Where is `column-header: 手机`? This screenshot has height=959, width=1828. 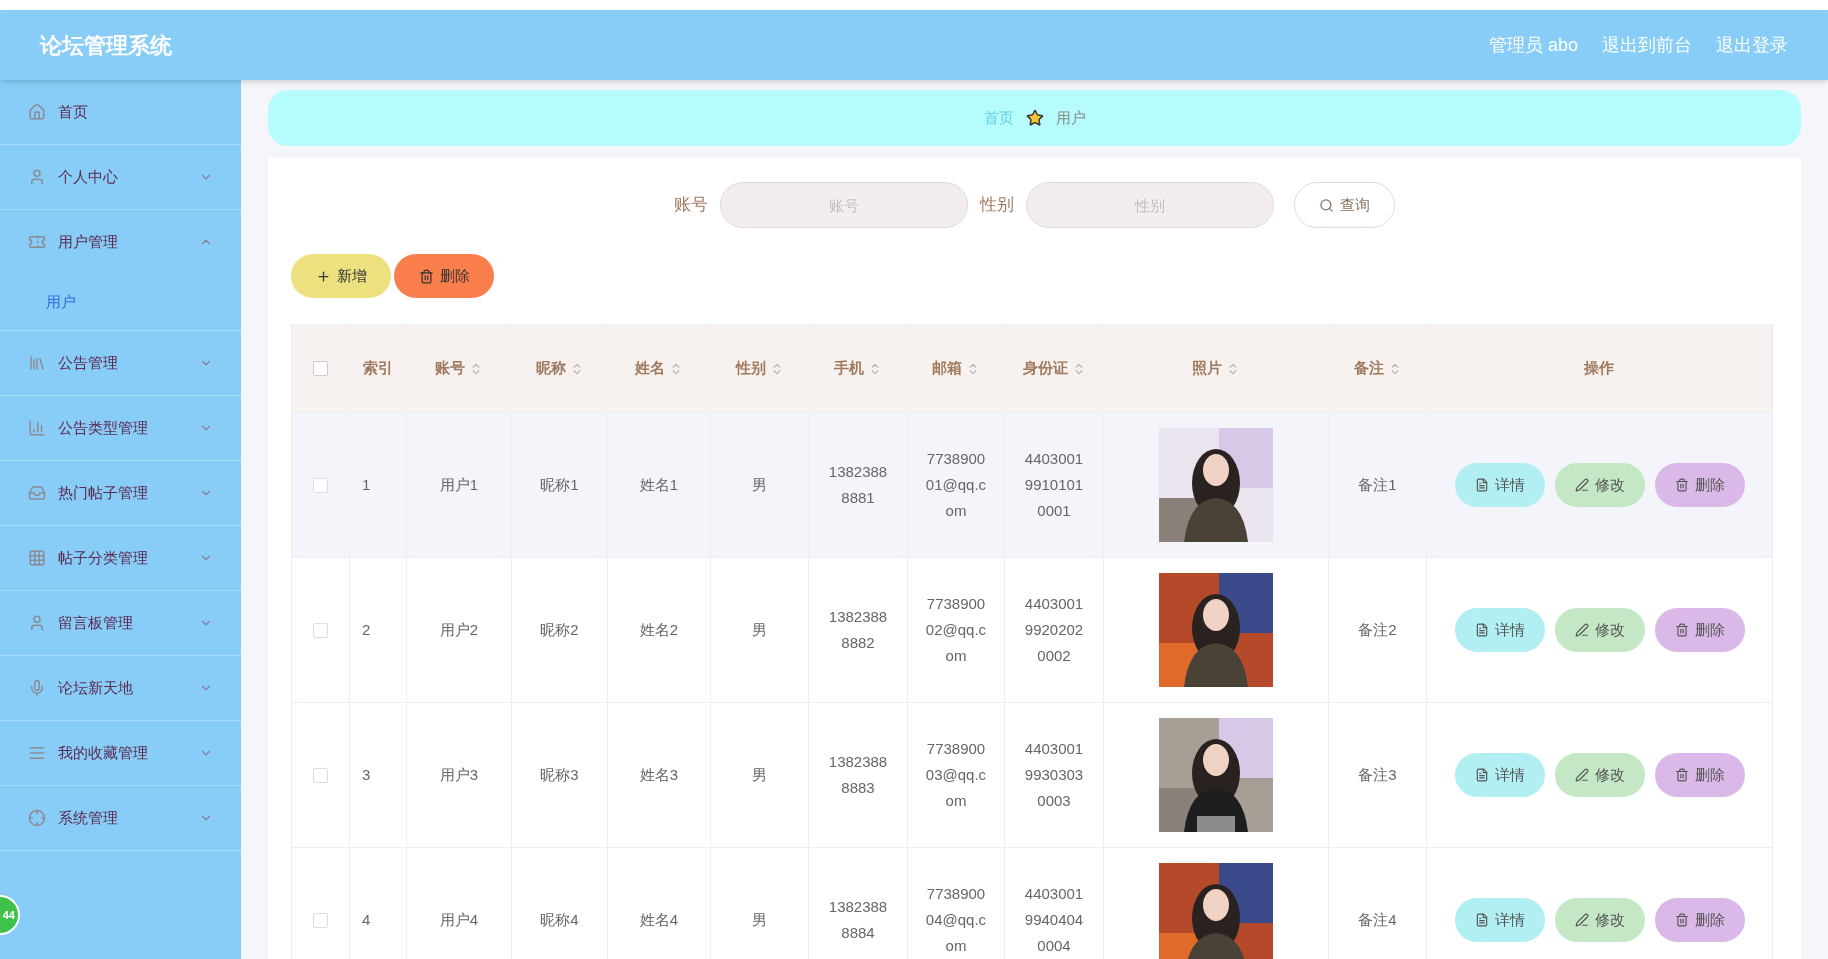 column-header: 手机 is located at coordinates (858, 368).